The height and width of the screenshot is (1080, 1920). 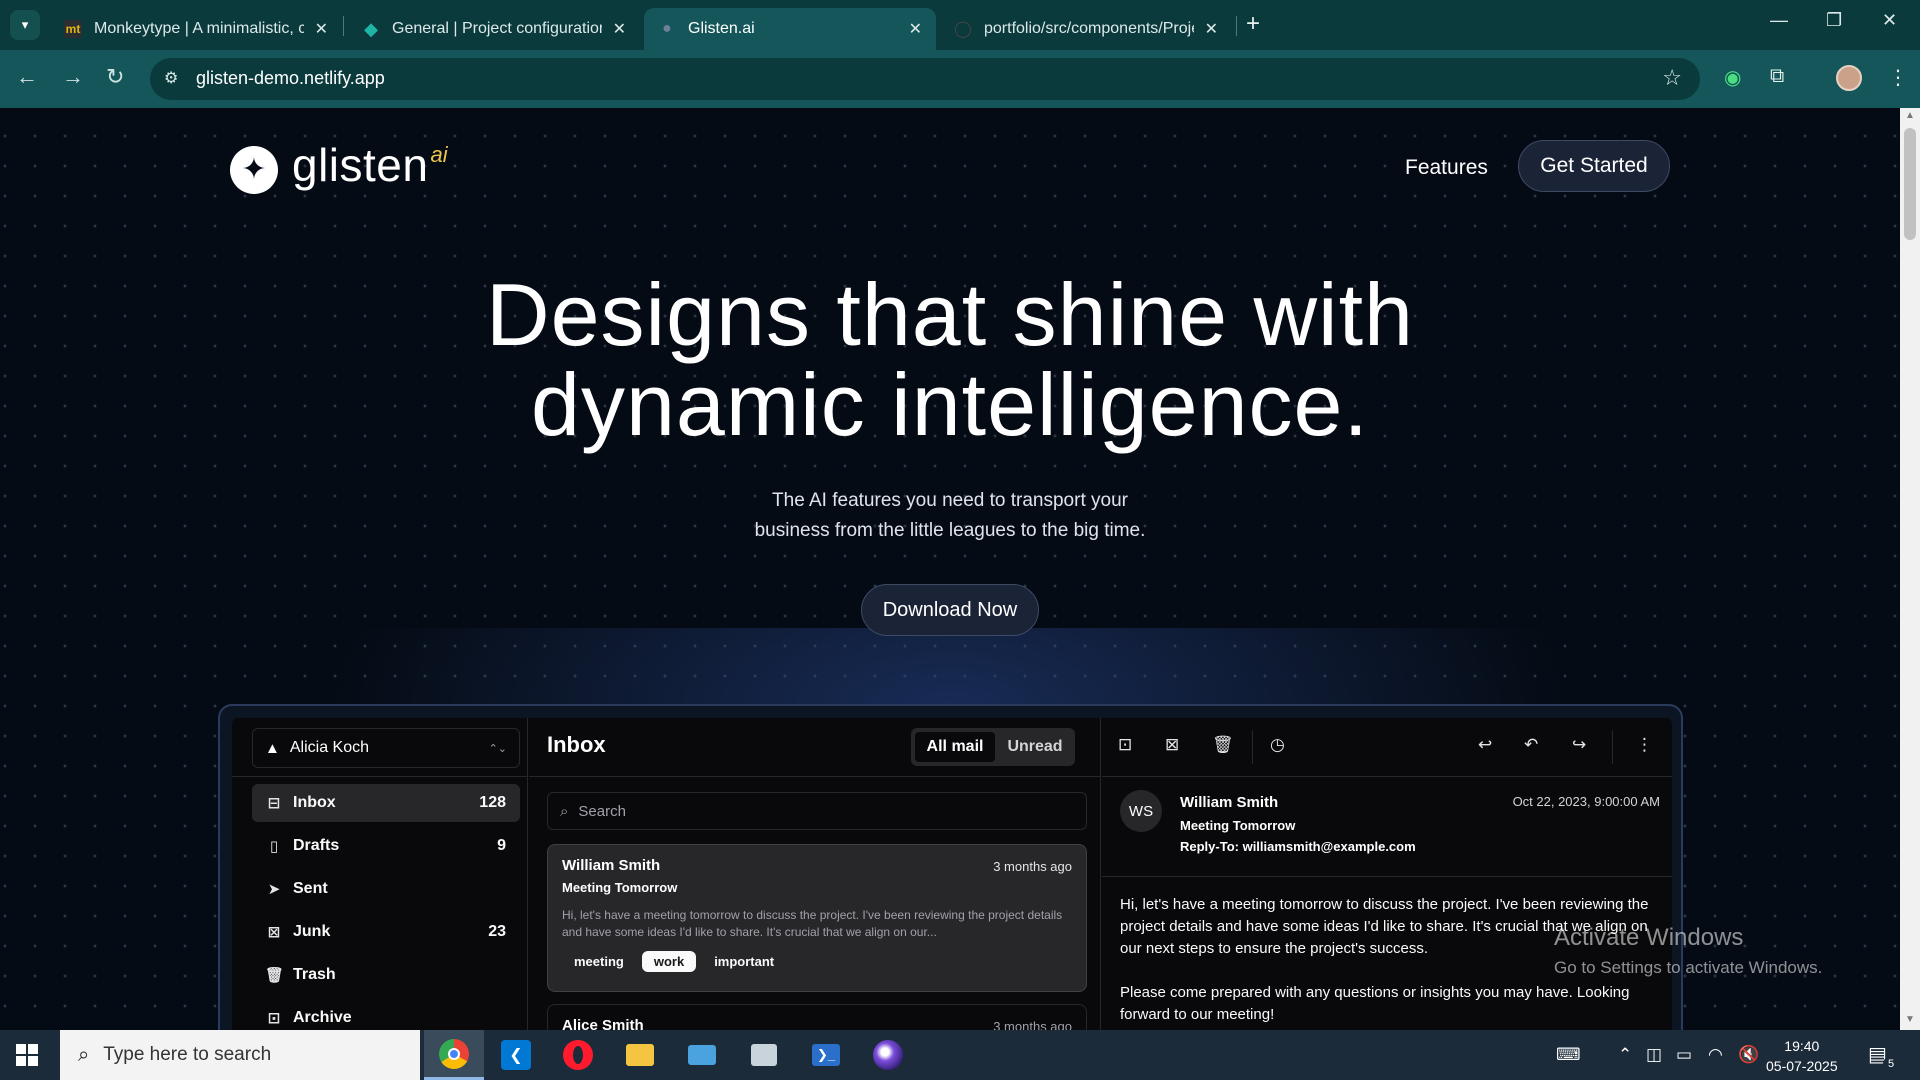 I want to click on avatar, so click(x=1849, y=78).